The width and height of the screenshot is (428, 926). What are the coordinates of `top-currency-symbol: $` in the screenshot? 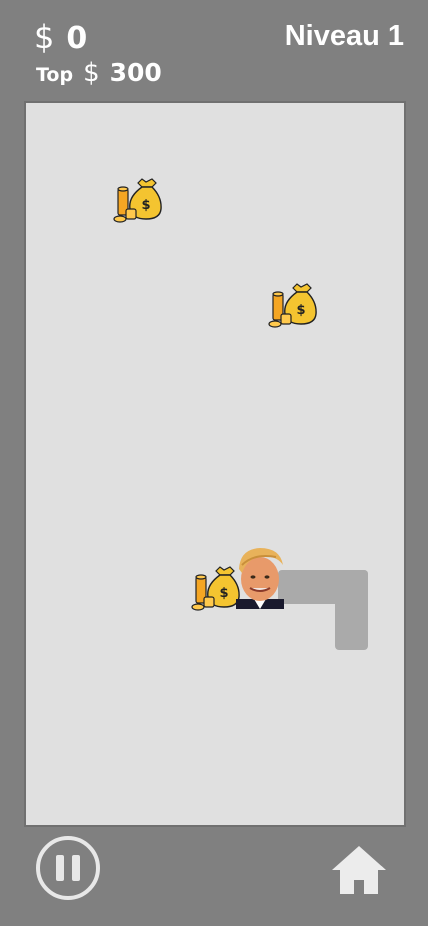 It's located at (91, 73).